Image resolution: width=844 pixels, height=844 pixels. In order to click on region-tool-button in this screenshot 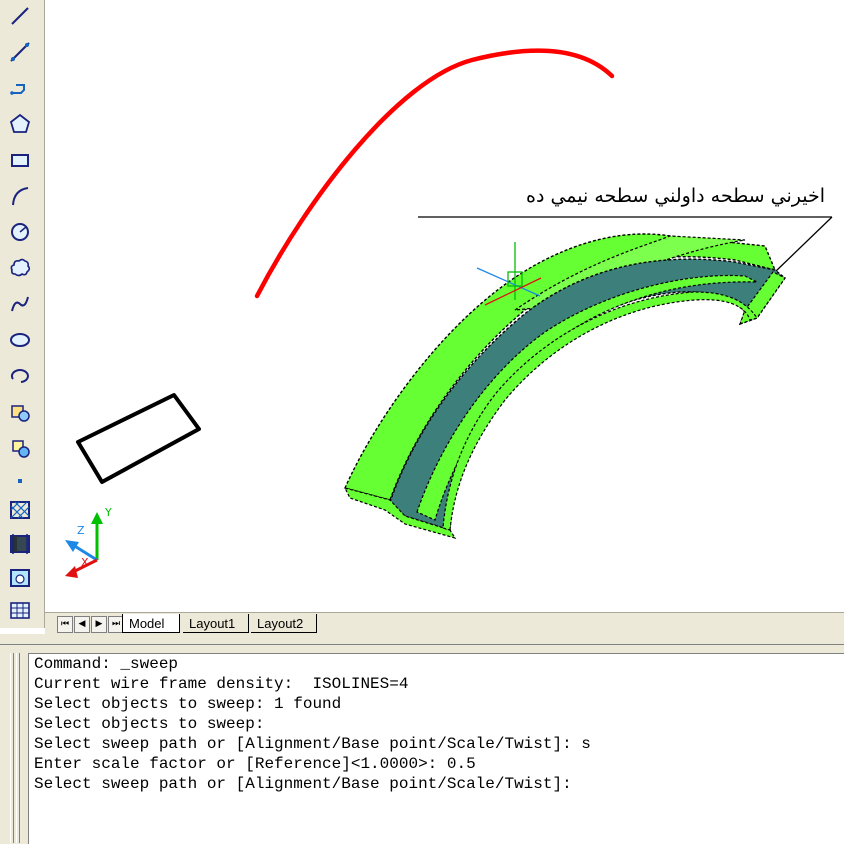, I will do `click(20, 578)`.